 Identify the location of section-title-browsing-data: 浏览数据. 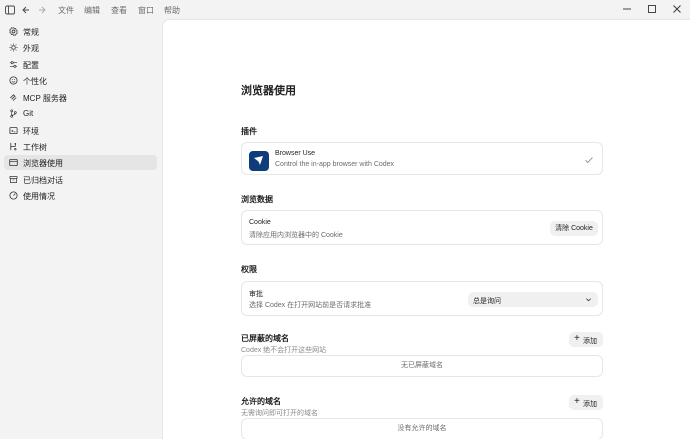
(257, 199).